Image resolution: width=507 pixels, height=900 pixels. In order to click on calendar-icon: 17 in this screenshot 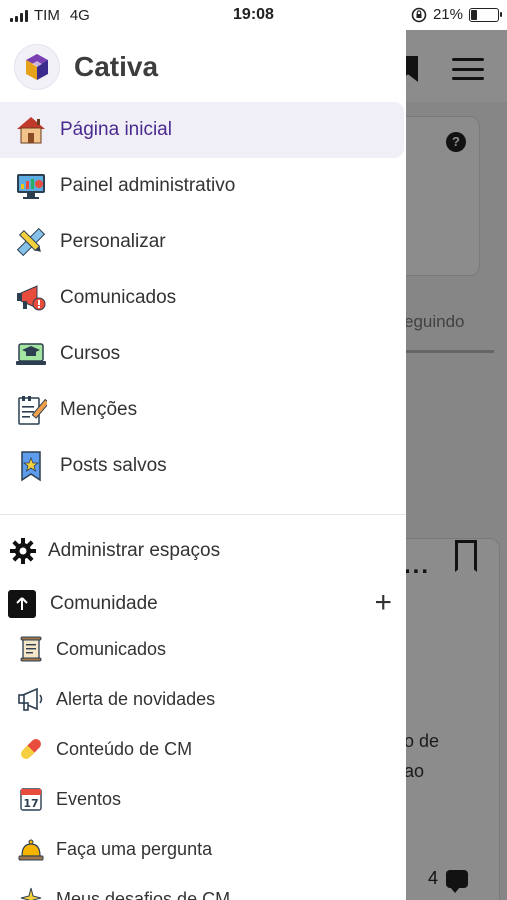, I will do `click(31, 799)`.